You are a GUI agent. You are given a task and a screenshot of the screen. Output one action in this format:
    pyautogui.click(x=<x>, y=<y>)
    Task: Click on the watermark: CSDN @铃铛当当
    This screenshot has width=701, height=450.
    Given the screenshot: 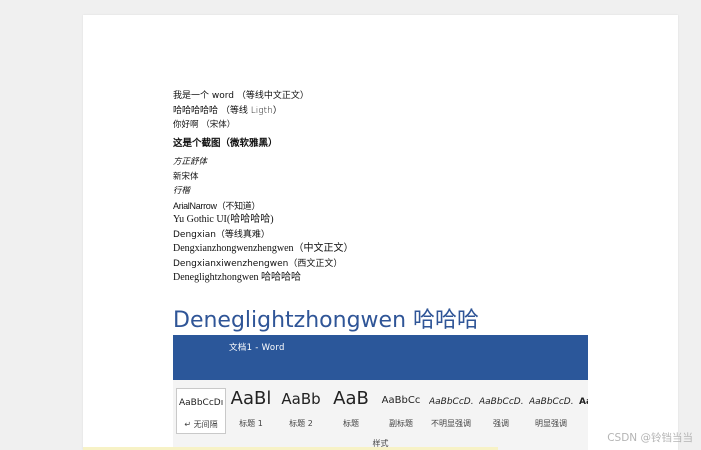 What is the action you would take?
    pyautogui.click(x=650, y=438)
    